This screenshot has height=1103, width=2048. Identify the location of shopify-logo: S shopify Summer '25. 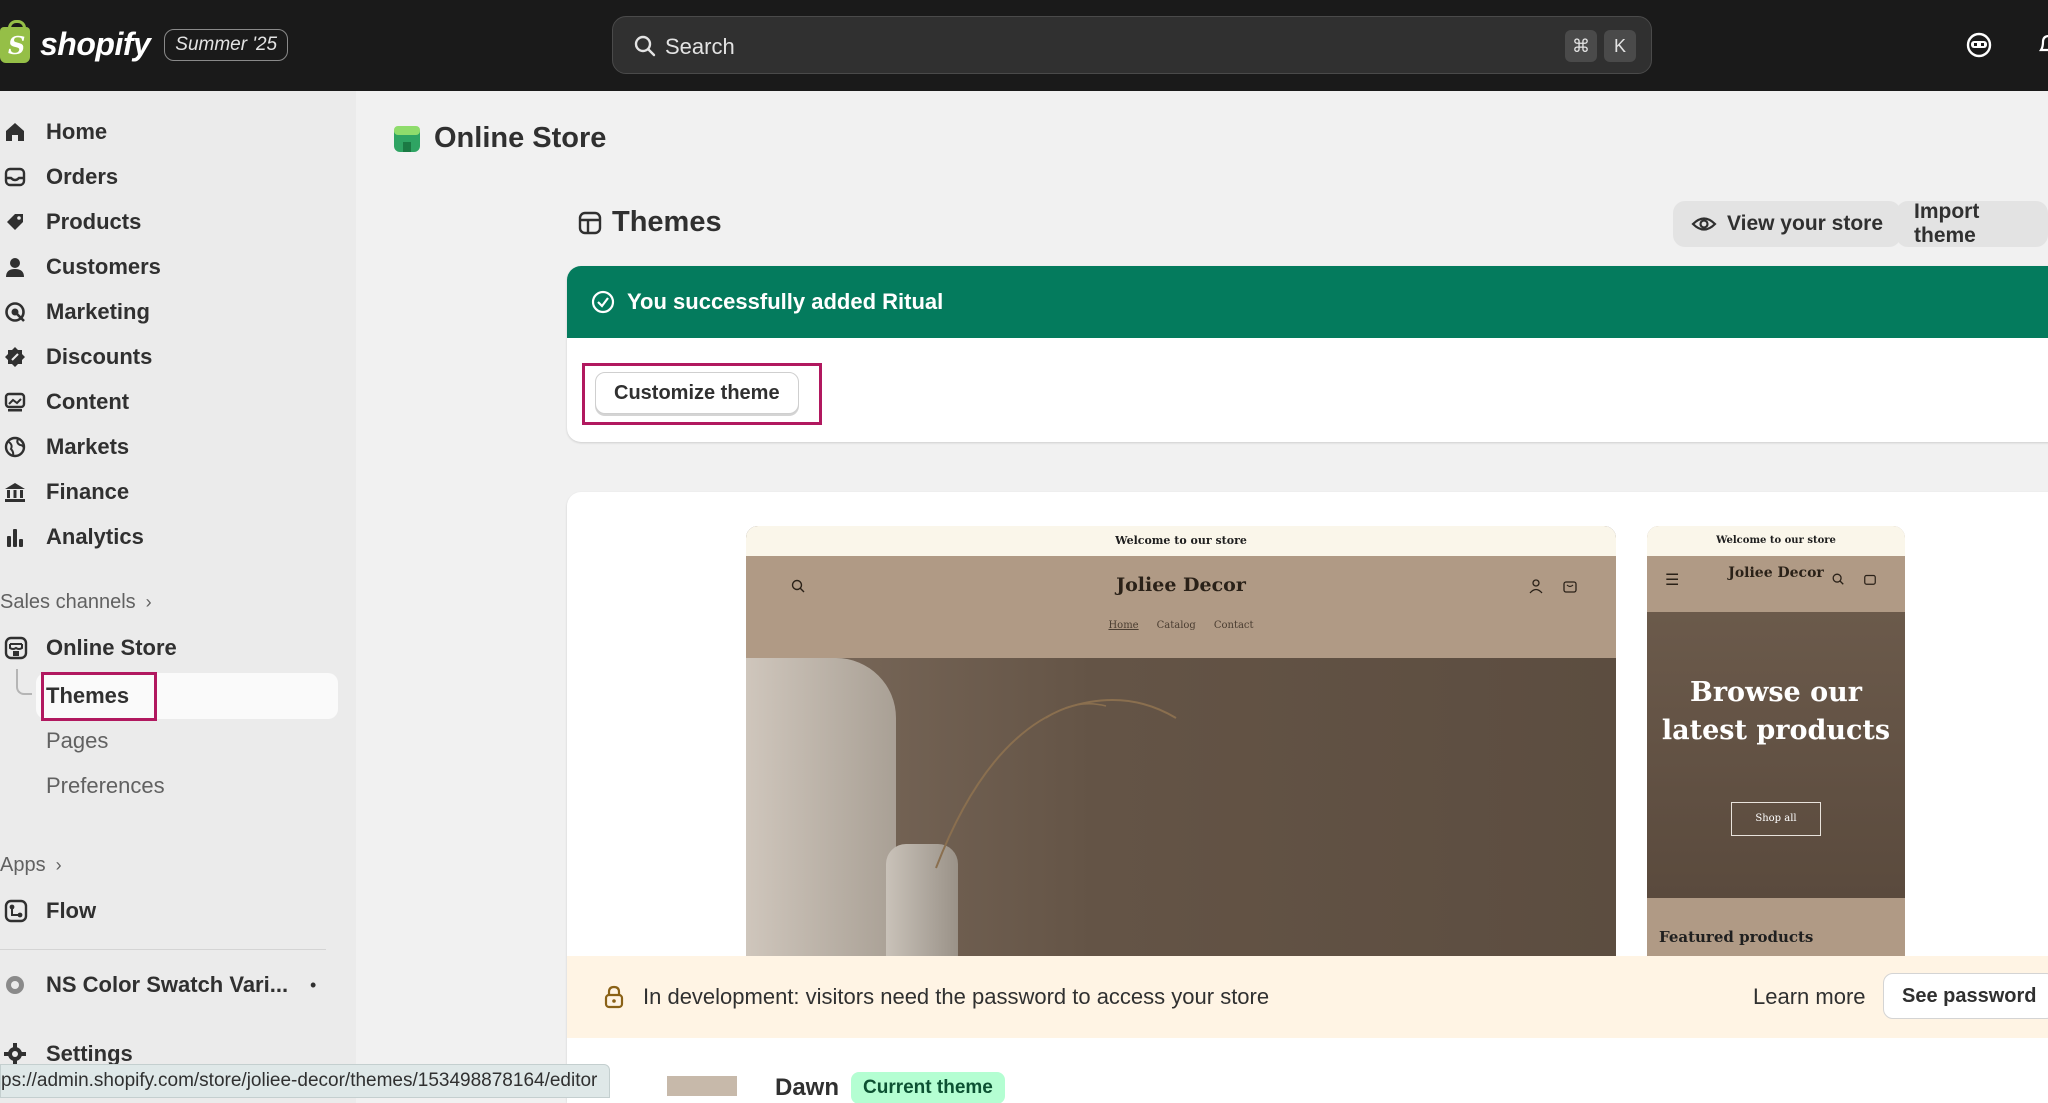
(144, 41).